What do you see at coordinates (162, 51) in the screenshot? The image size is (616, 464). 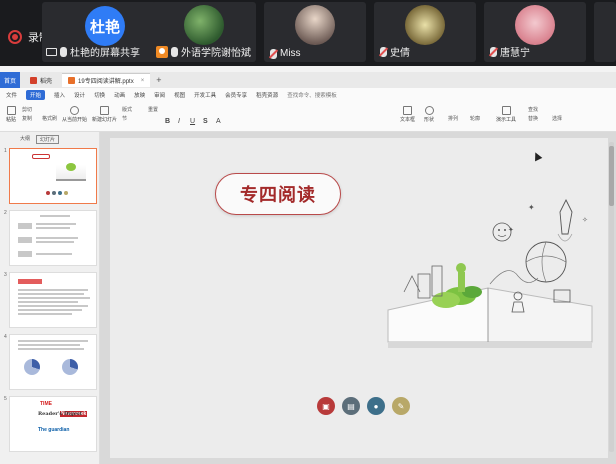 I see `user-icon` at bounding box center [162, 51].